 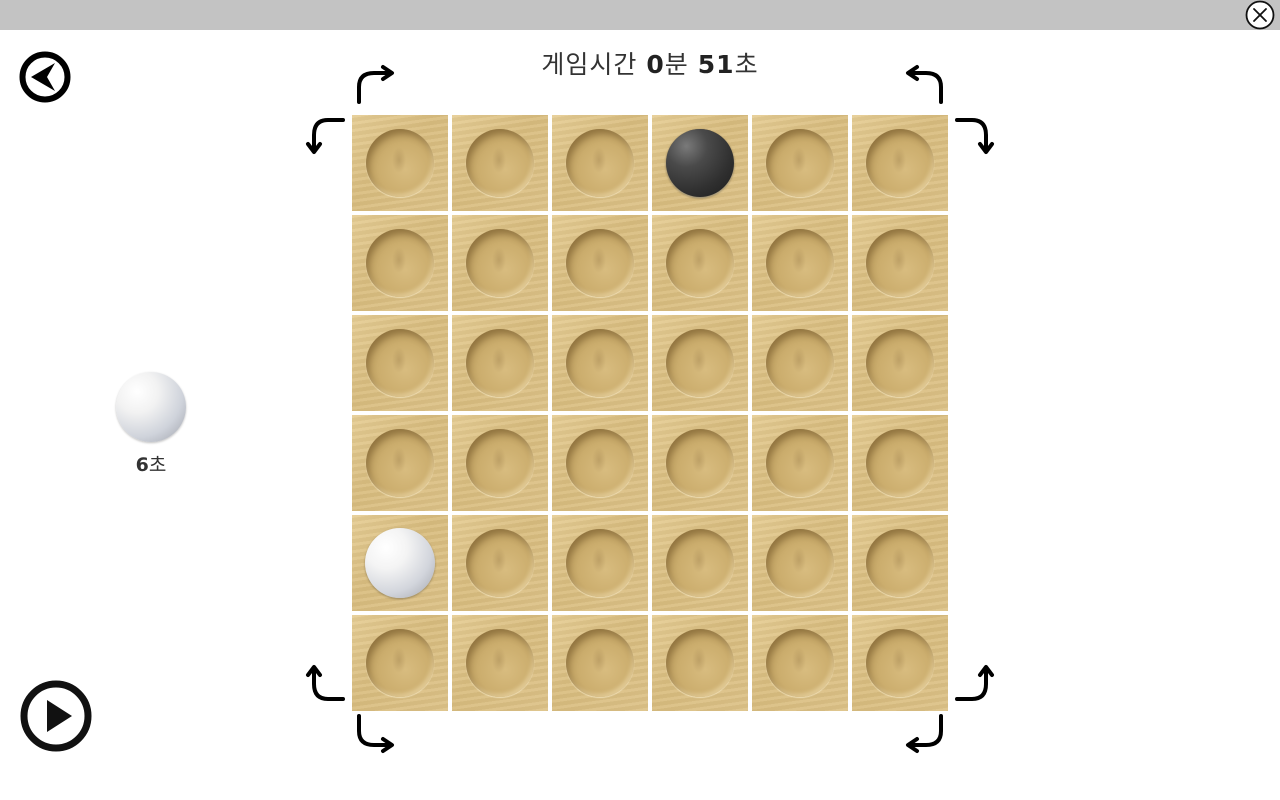 I want to click on rotate-bottom-left-counterclockwise-button, so click(x=376, y=733).